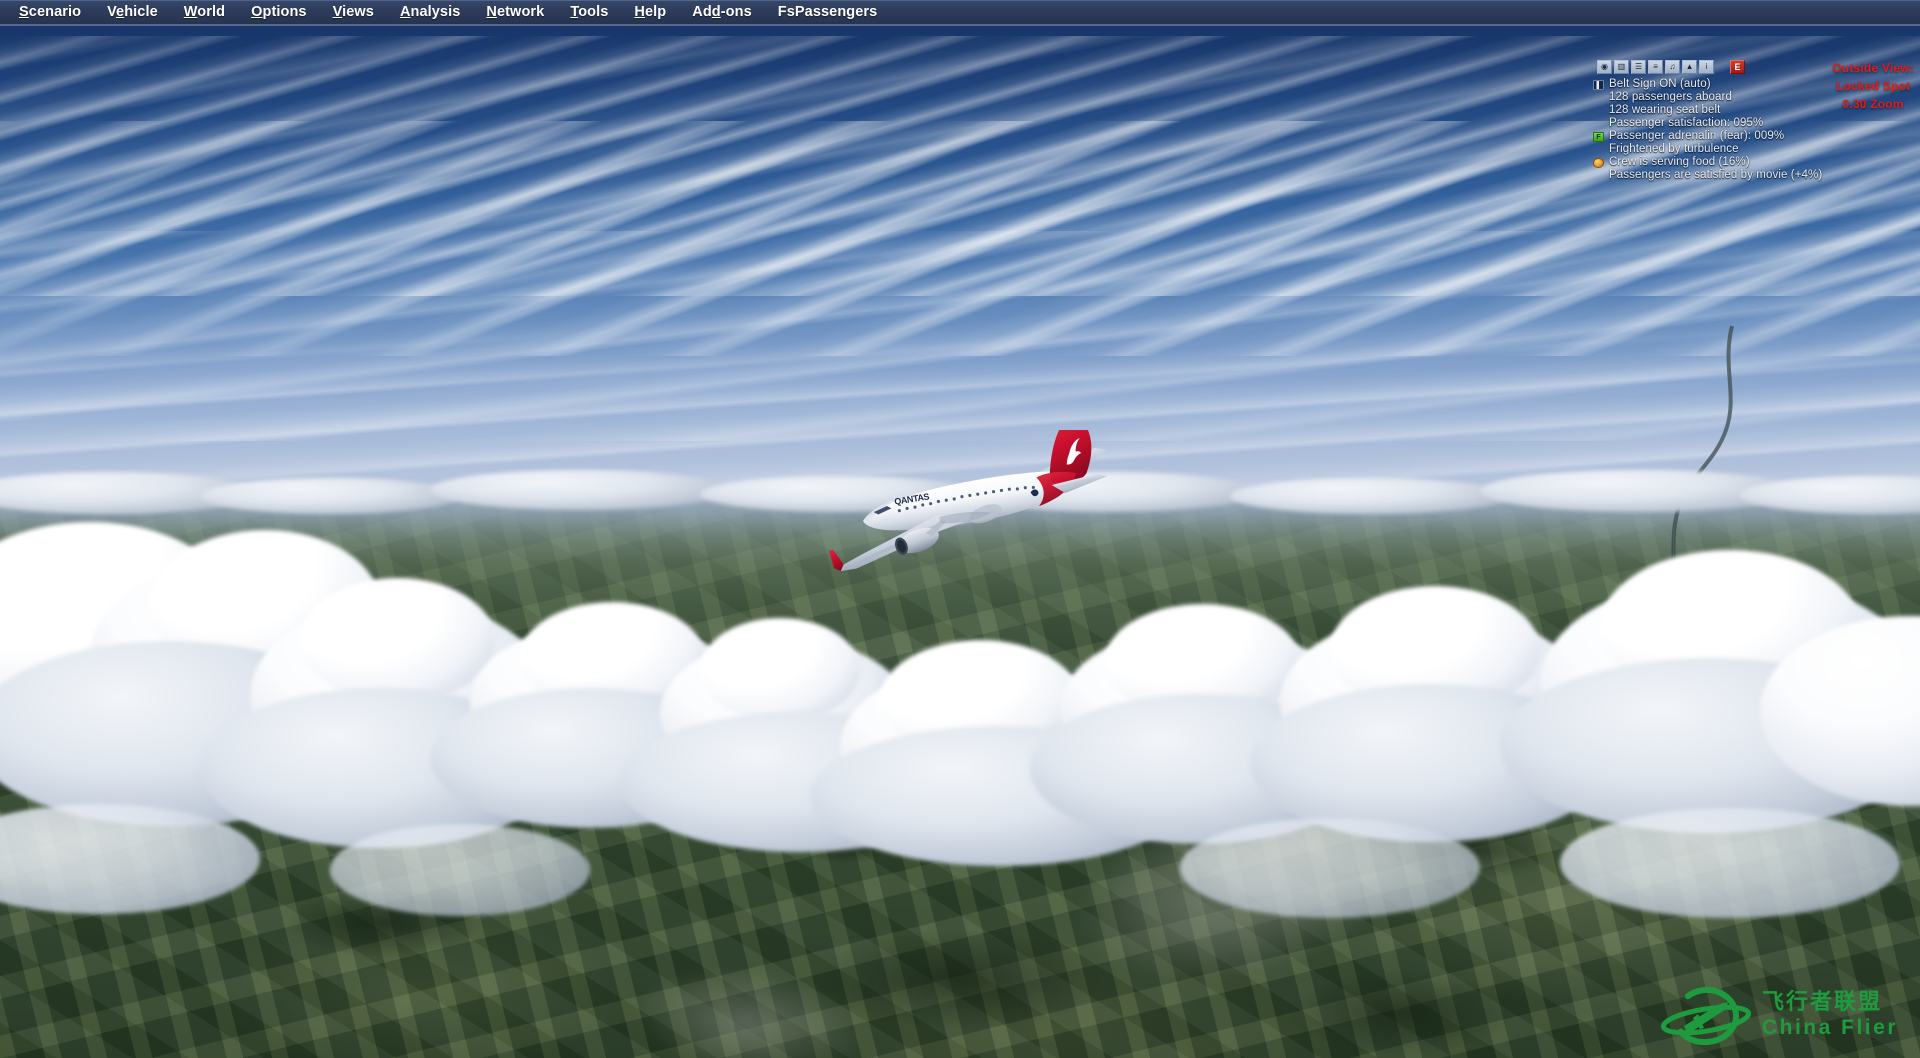  I want to click on fear-badge-icon: F, so click(1599, 136).